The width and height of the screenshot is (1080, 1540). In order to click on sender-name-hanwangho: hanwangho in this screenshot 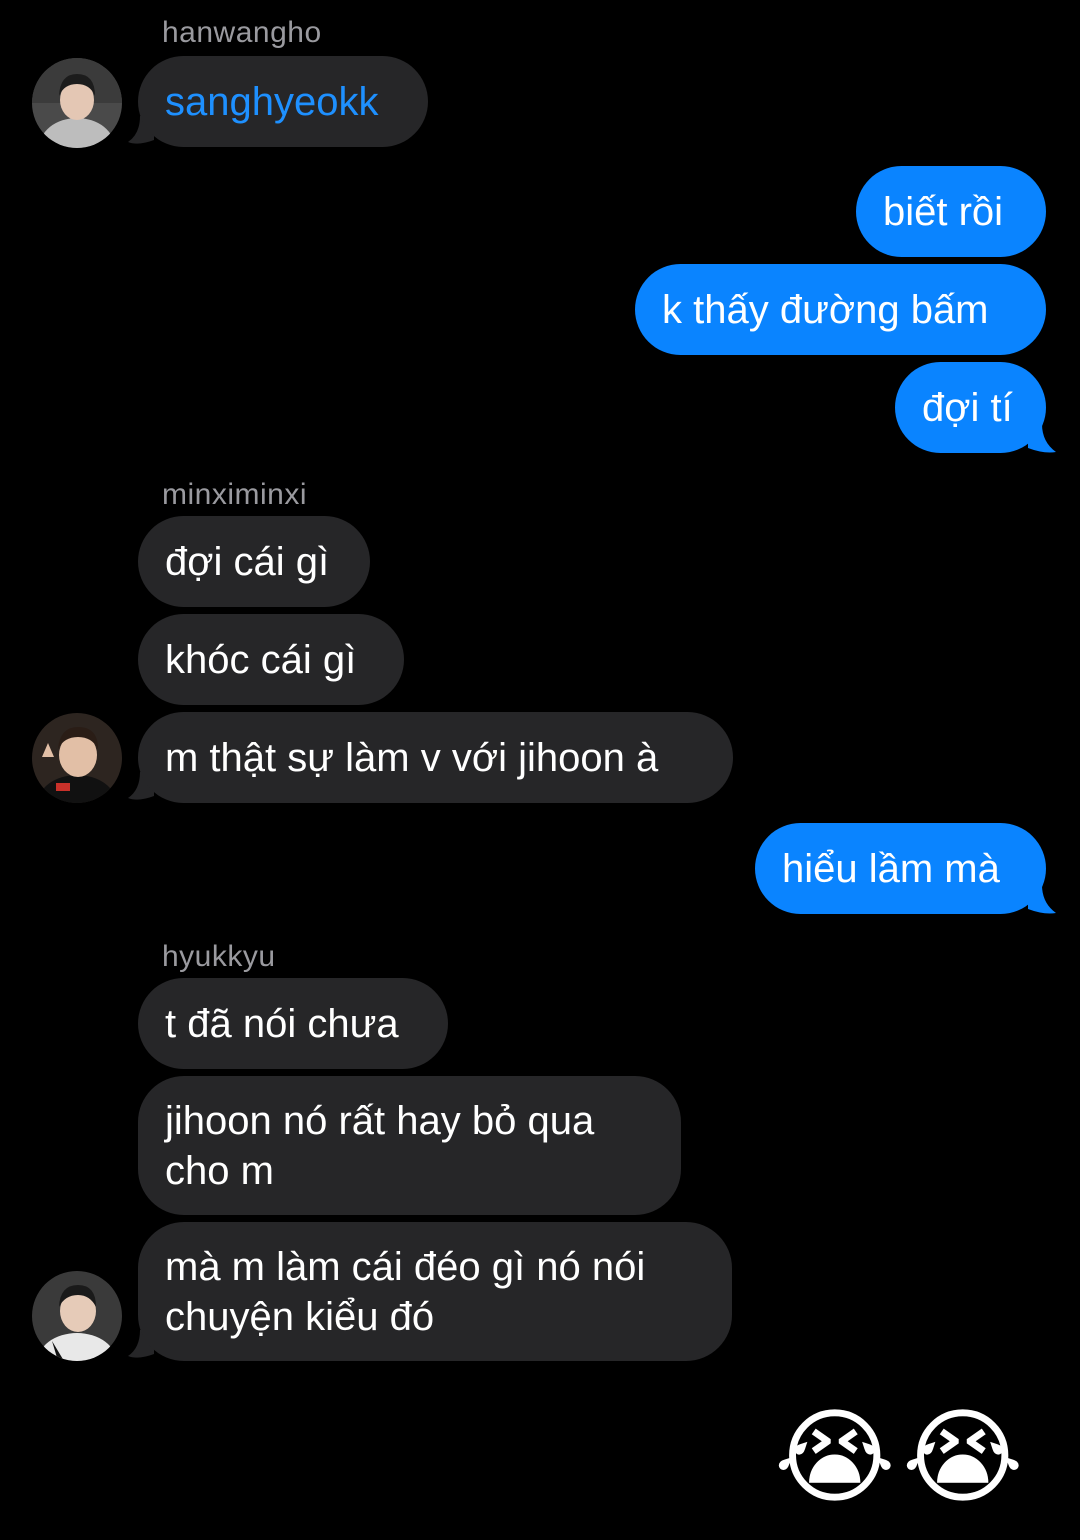, I will do `click(242, 32)`.